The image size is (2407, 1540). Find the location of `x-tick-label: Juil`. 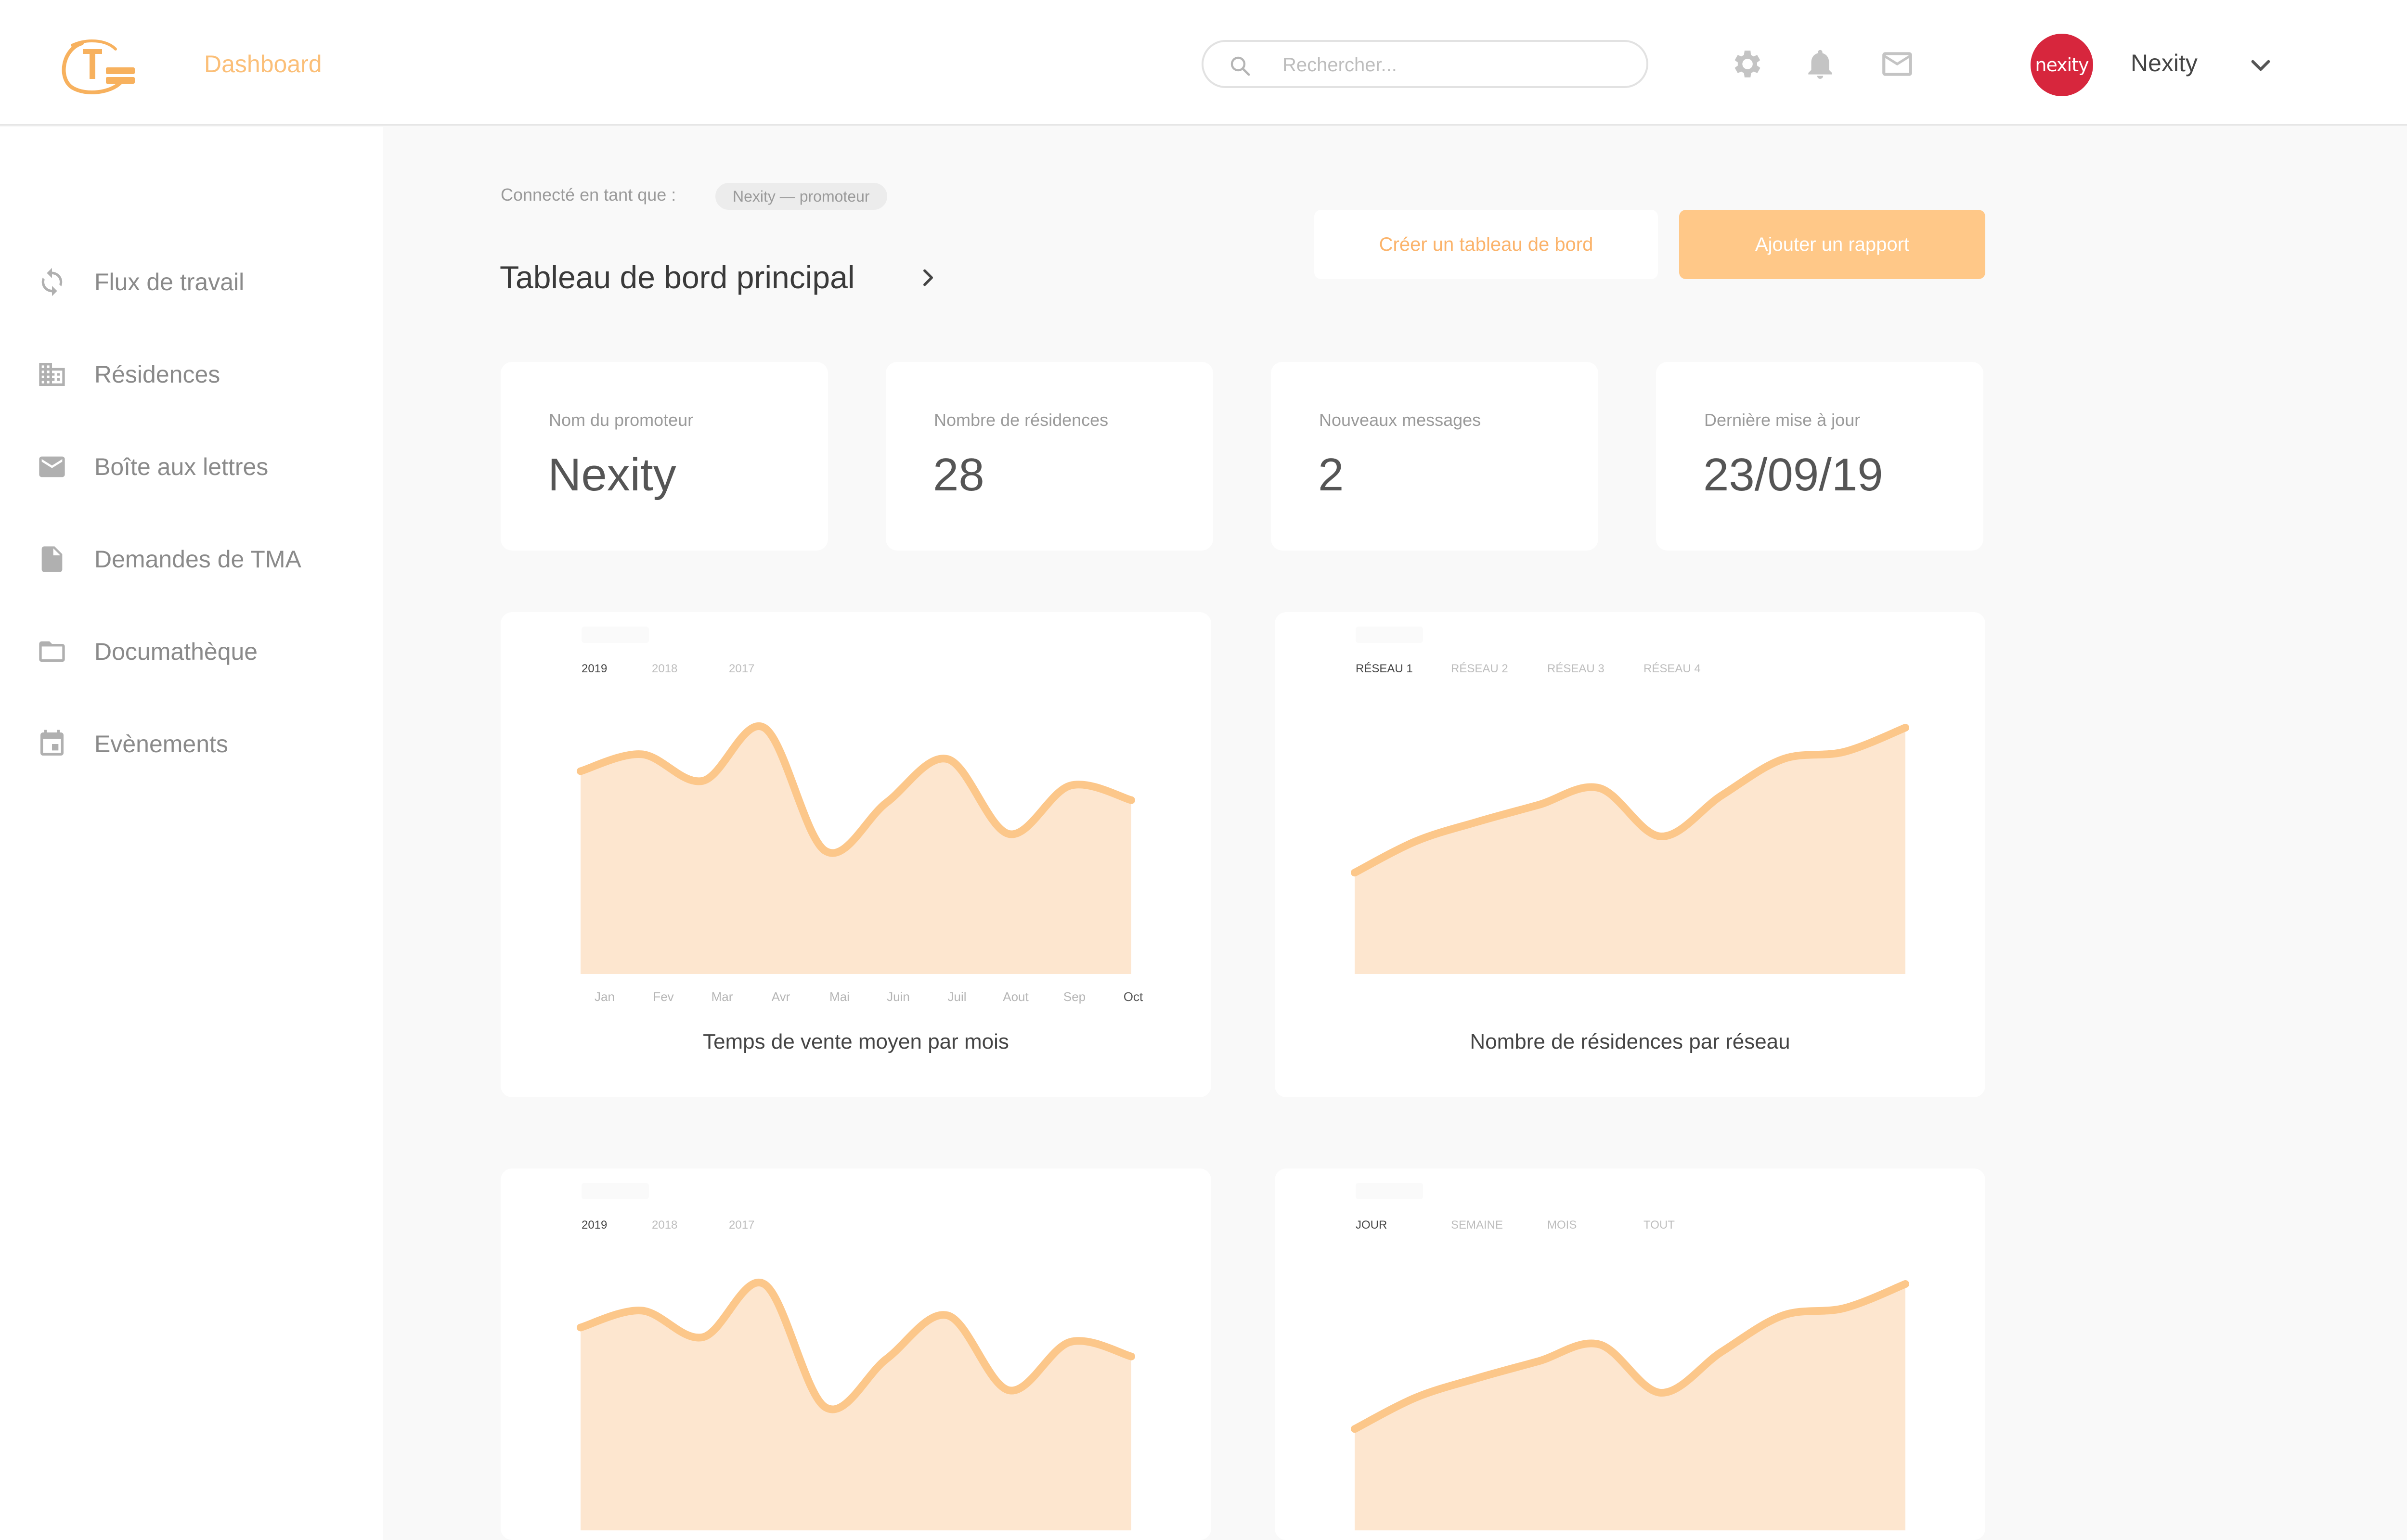

x-tick-label: Juil is located at coordinates (956, 996).